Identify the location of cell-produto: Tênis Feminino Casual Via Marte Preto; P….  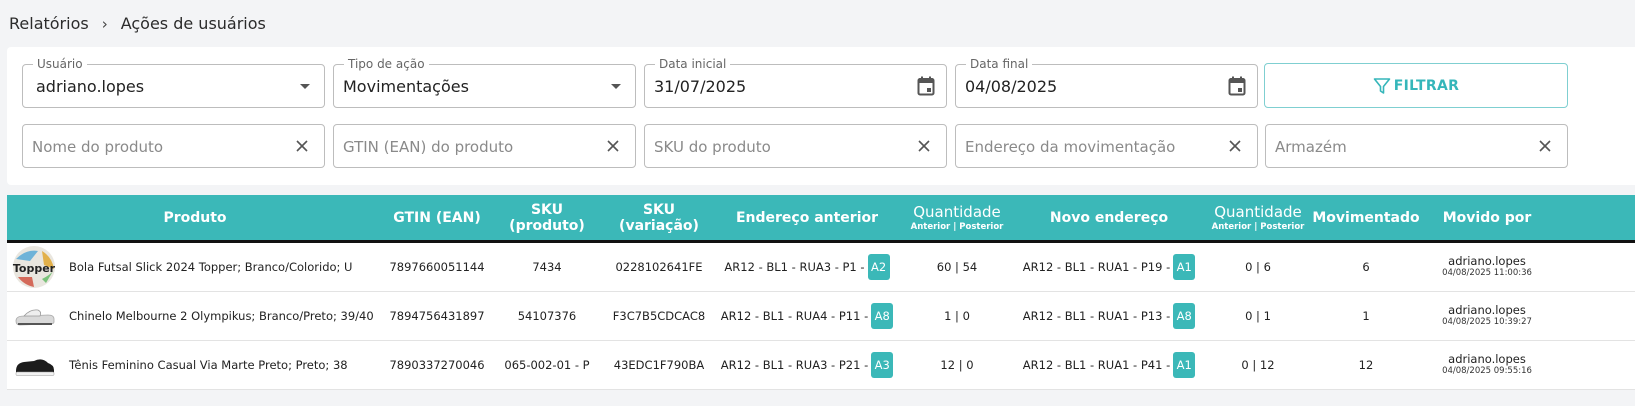
(208, 365).